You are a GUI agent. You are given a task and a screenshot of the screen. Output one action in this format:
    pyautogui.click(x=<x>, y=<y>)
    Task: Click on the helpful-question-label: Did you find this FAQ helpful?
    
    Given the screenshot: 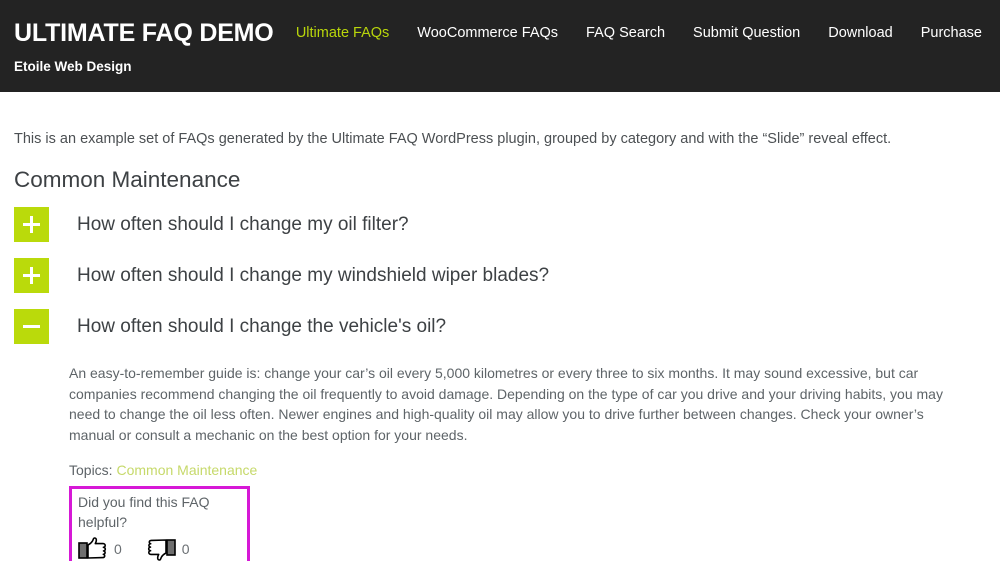 What is the action you would take?
    pyautogui.click(x=144, y=512)
    